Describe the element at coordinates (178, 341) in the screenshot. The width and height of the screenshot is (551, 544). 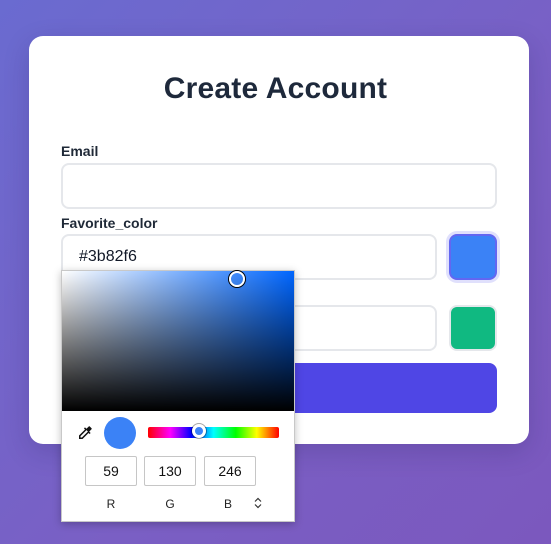
I see `saturation-value-area` at that location.